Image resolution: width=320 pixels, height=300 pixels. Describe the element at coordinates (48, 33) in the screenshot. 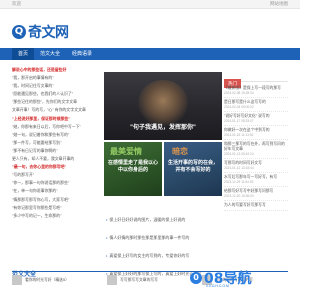

I see `logo-text: 奇文网` at that location.